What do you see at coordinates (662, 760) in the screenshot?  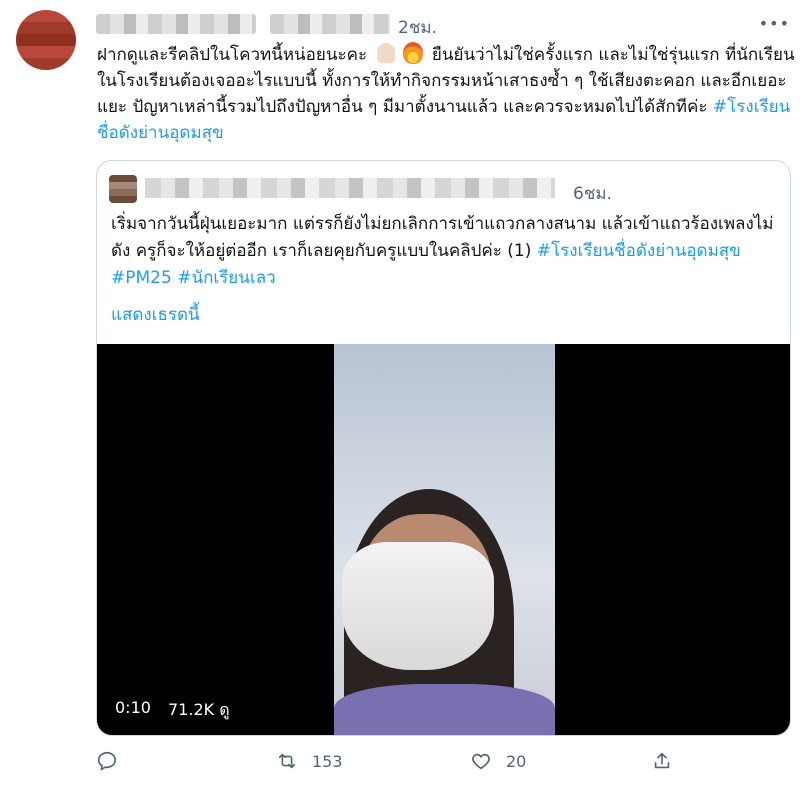 I see `share-icon` at bounding box center [662, 760].